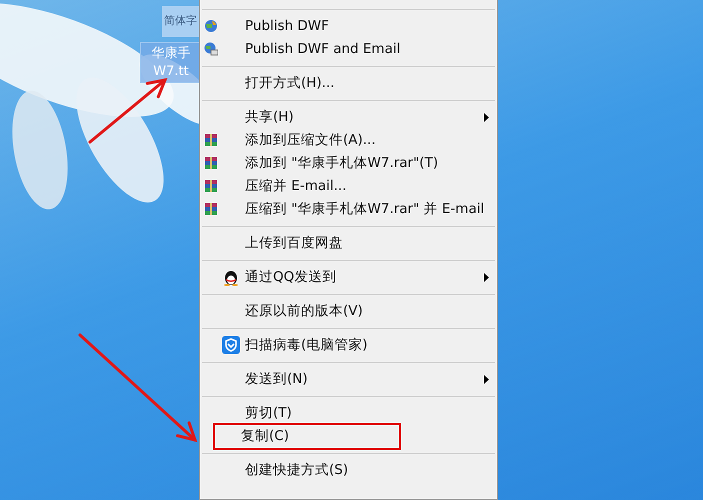 This screenshot has width=703, height=500. I want to click on menu-item: 还原以前的版本(V), so click(304, 311).